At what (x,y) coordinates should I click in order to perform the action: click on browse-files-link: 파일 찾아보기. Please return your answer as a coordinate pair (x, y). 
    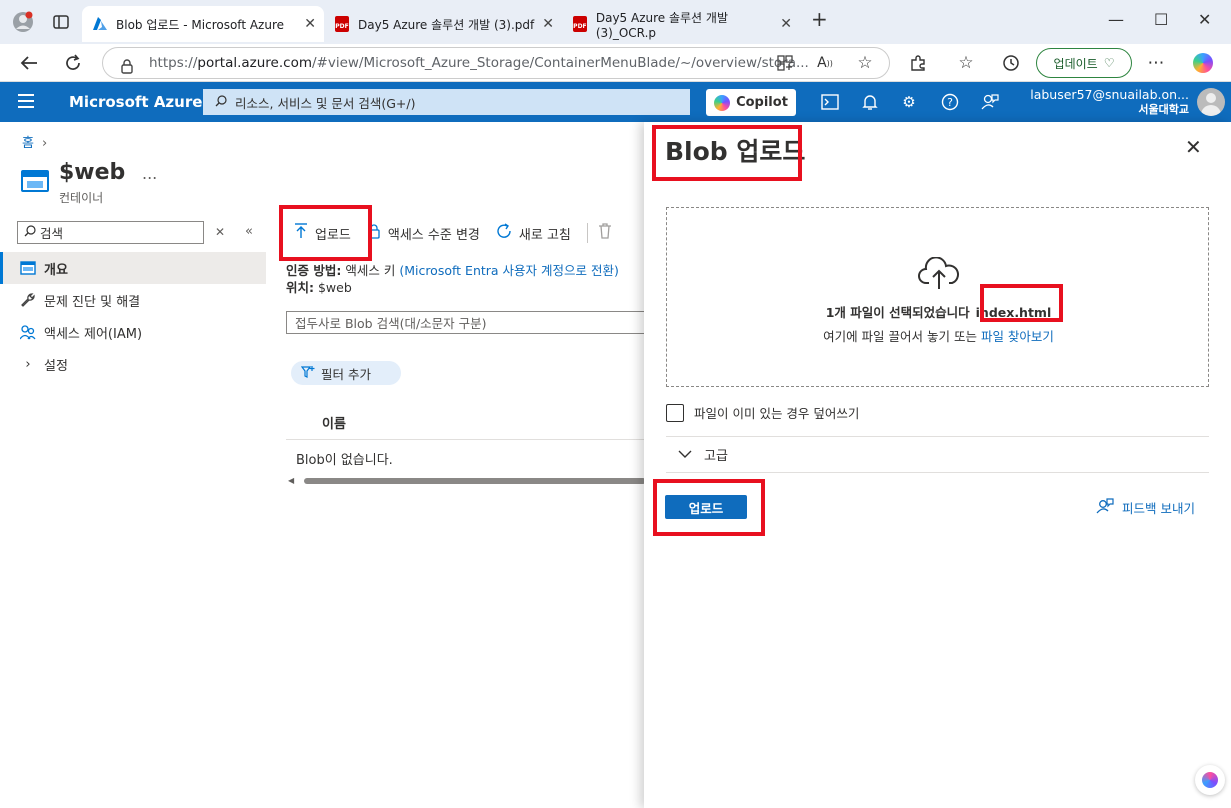
    Looking at the image, I should click on (1017, 336).